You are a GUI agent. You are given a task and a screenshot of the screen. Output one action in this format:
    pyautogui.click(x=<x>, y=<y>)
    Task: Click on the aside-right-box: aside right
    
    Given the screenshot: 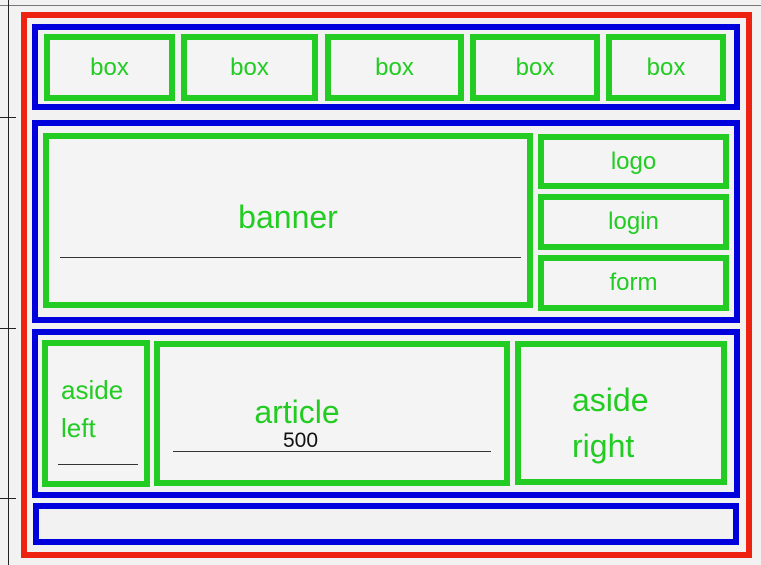 What is the action you would take?
    pyautogui.click(x=621, y=413)
    